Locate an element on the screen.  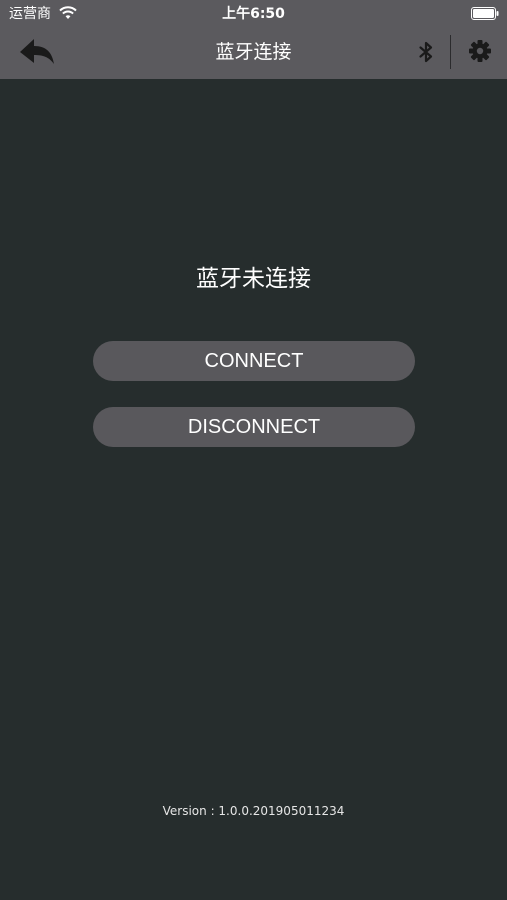
settings-button is located at coordinates (480, 51).